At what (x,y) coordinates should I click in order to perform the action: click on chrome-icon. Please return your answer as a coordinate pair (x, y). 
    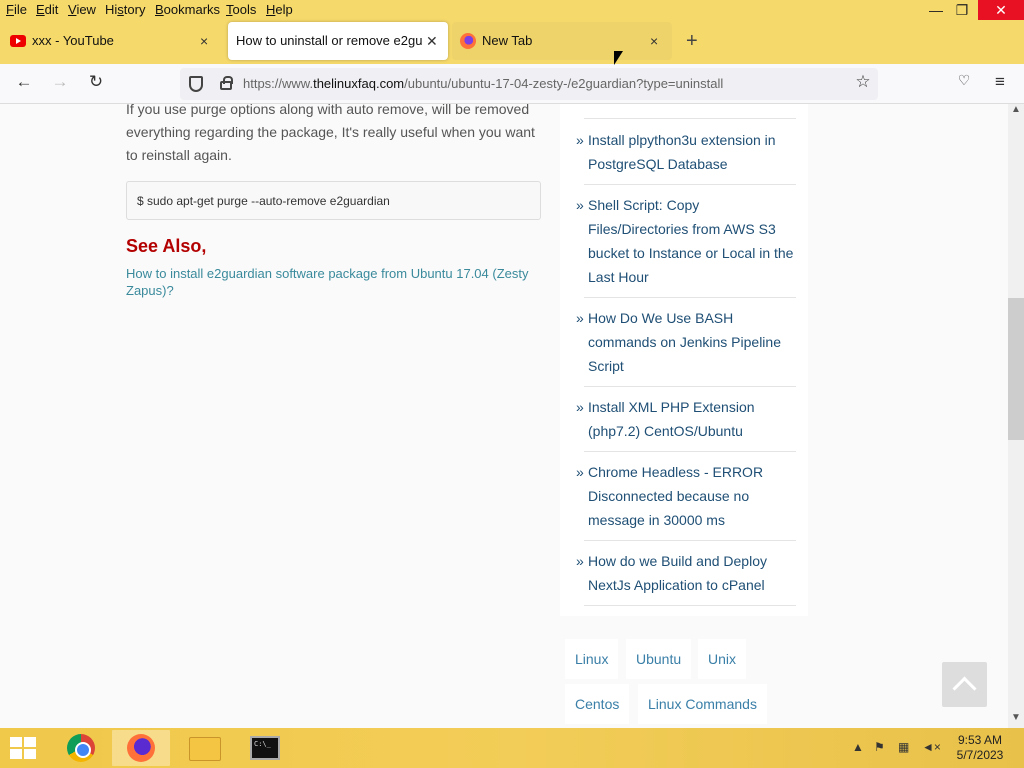
    Looking at the image, I should click on (81, 748).